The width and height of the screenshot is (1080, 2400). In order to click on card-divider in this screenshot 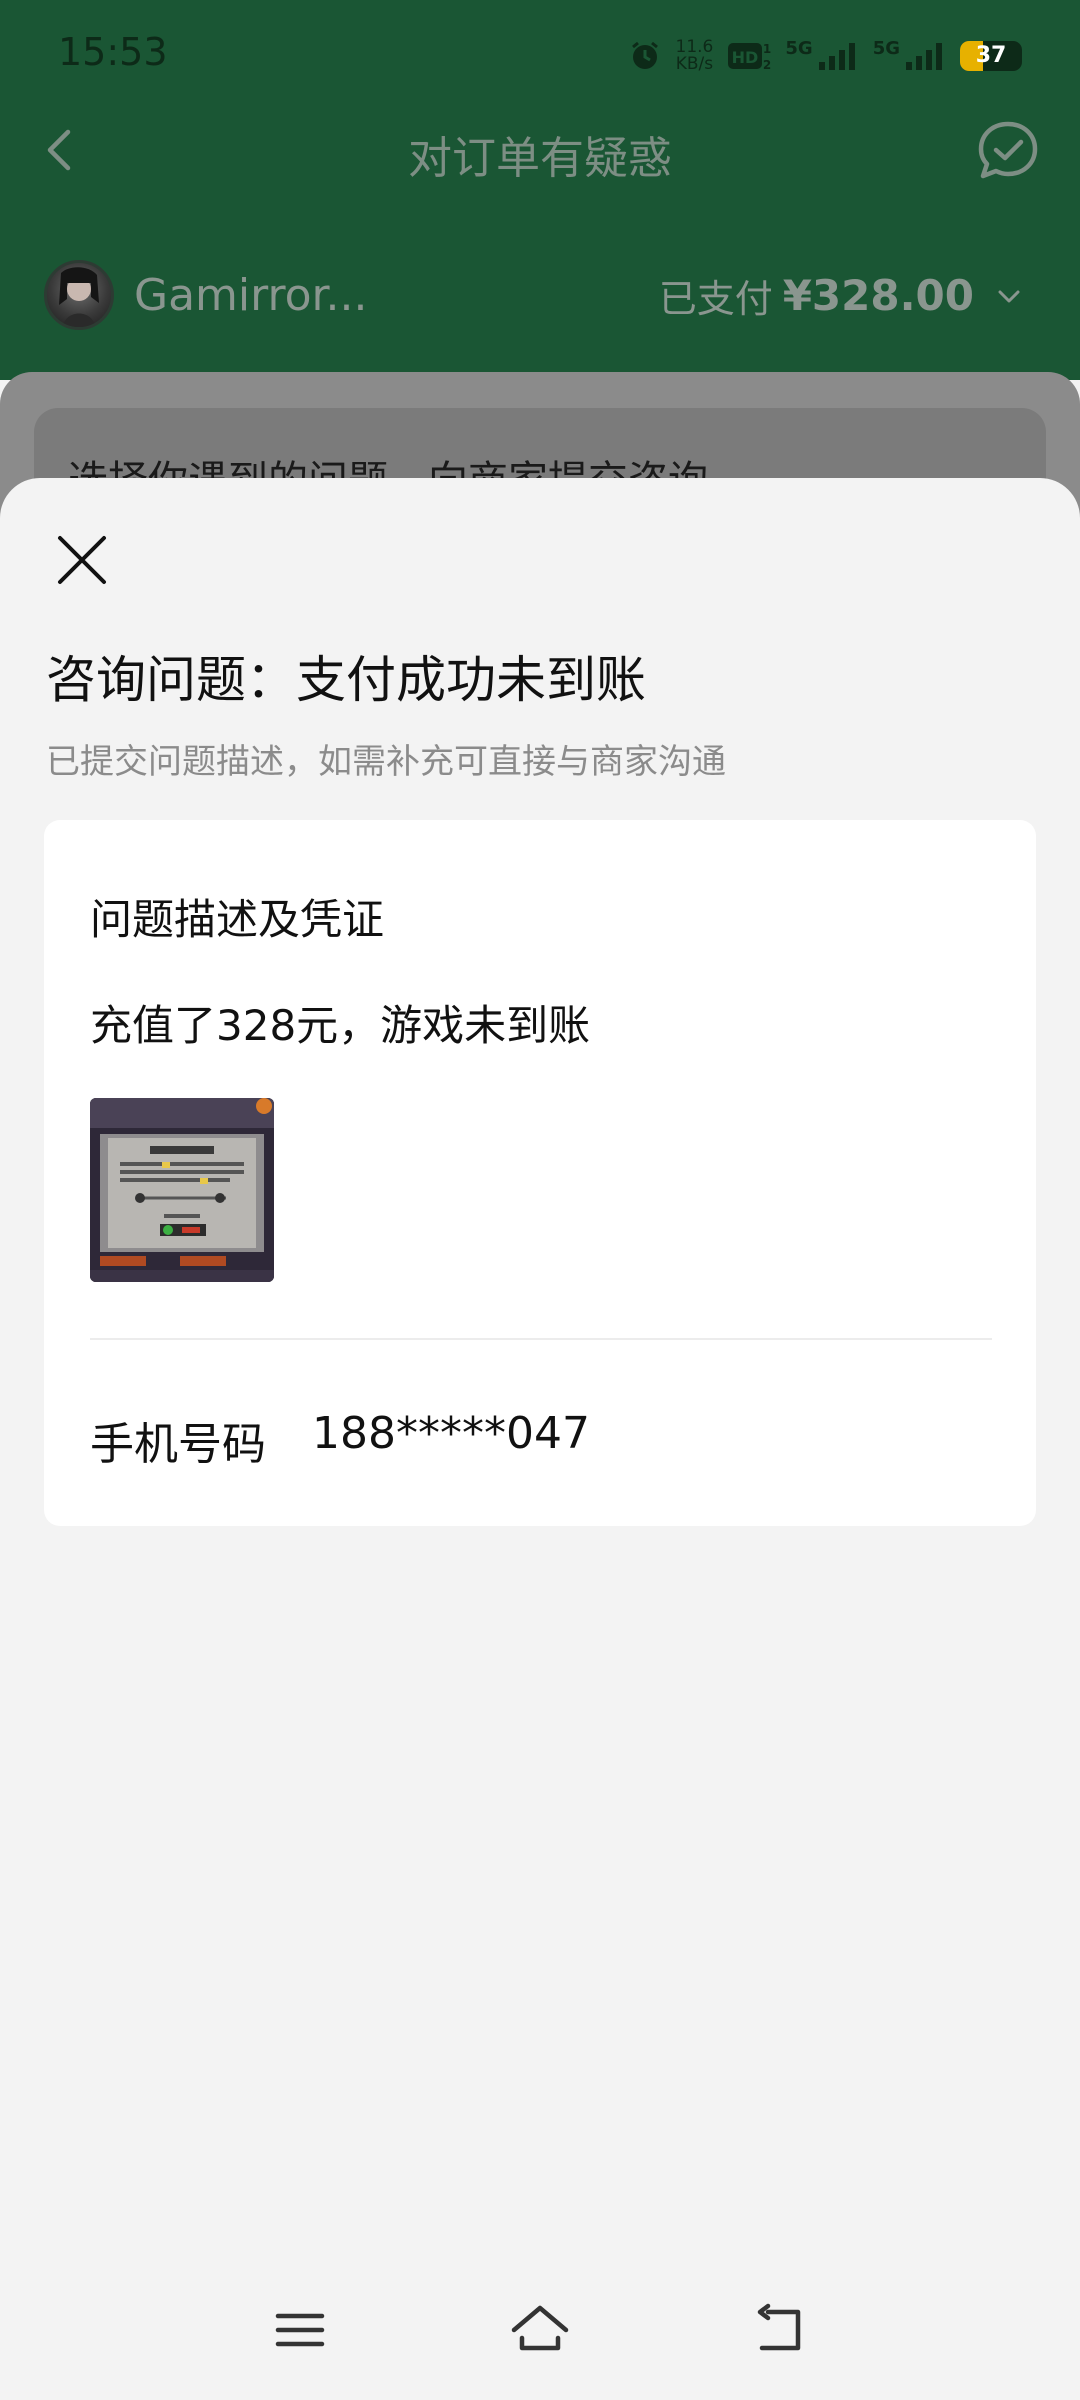, I will do `click(541, 1339)`.